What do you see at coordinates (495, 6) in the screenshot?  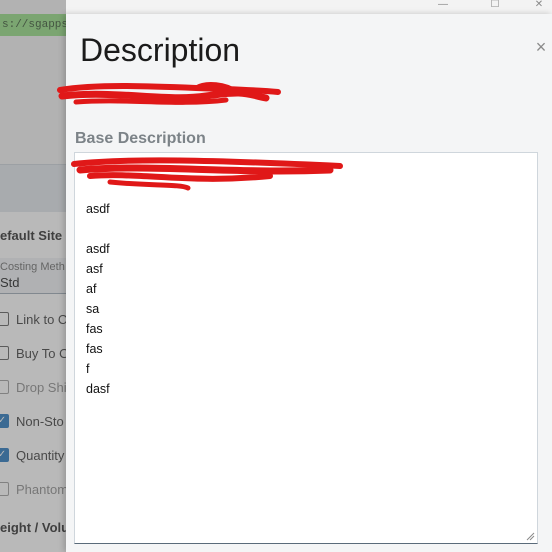 I see `maximize-icon: ☐` at bounding box center [495, 6].